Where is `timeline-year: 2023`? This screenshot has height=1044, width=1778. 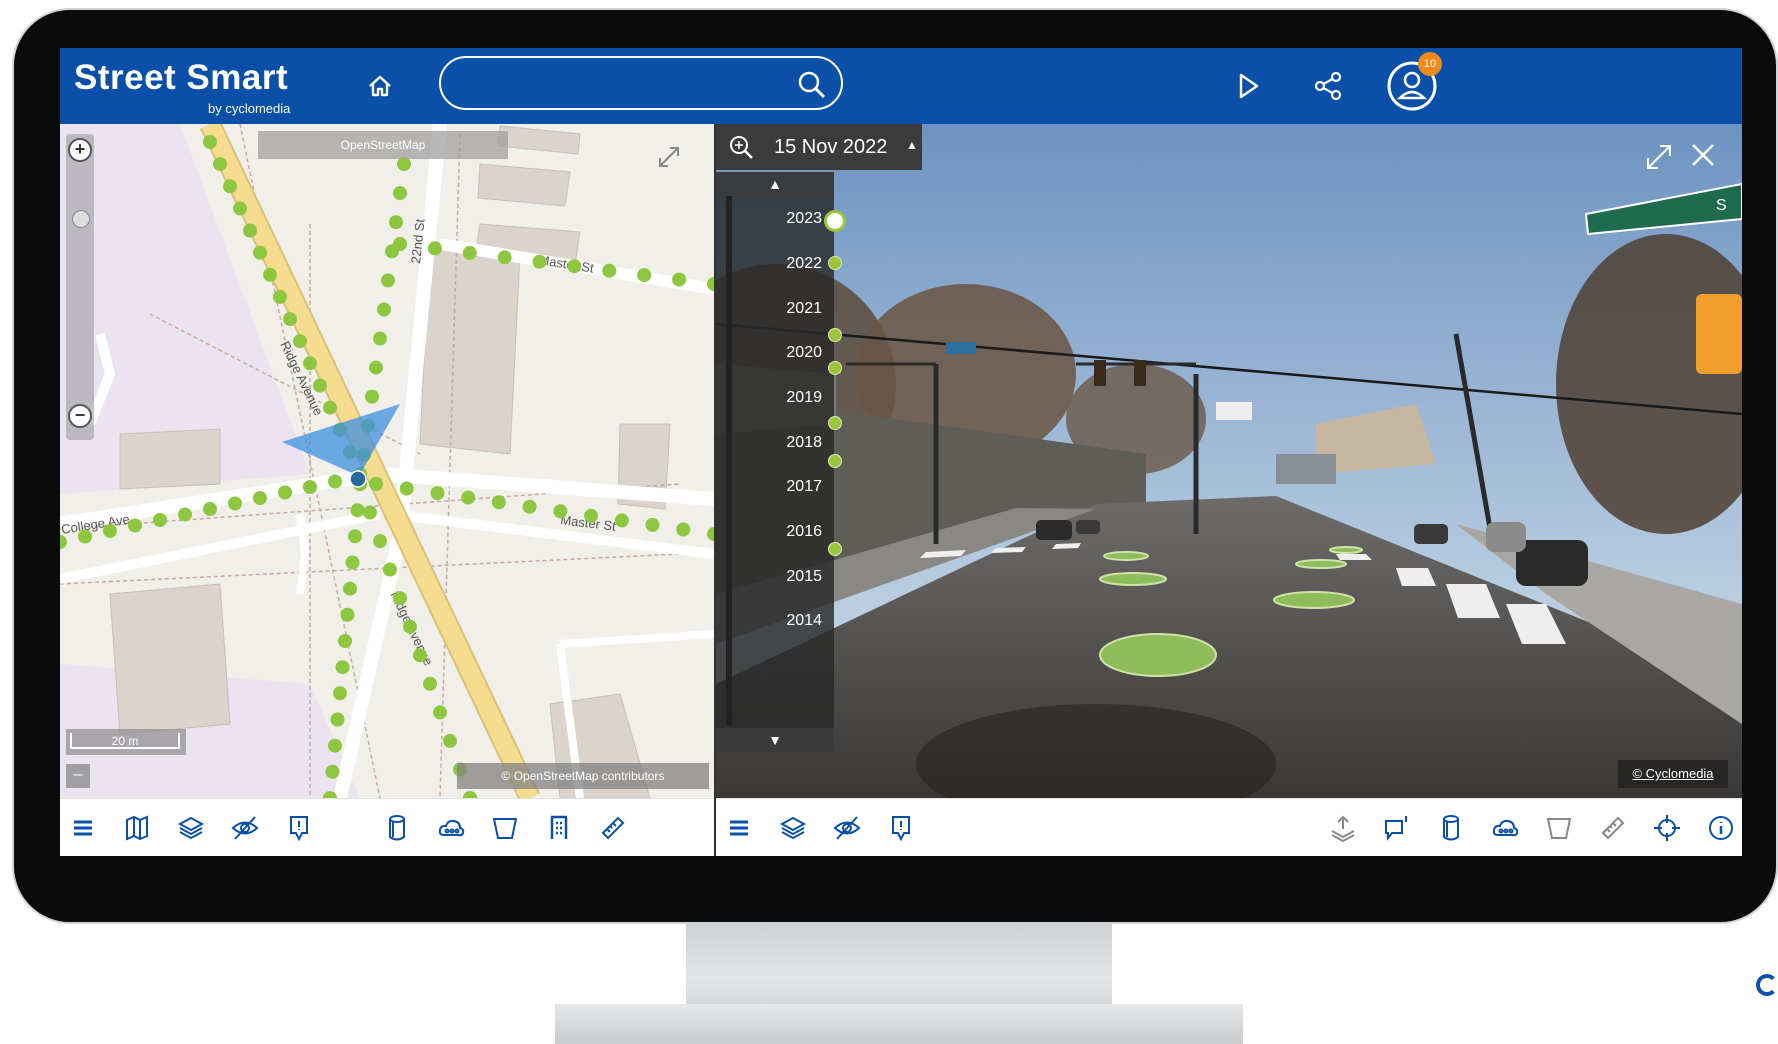 timeline-year: 2023 is located at coordinates (804, 219).